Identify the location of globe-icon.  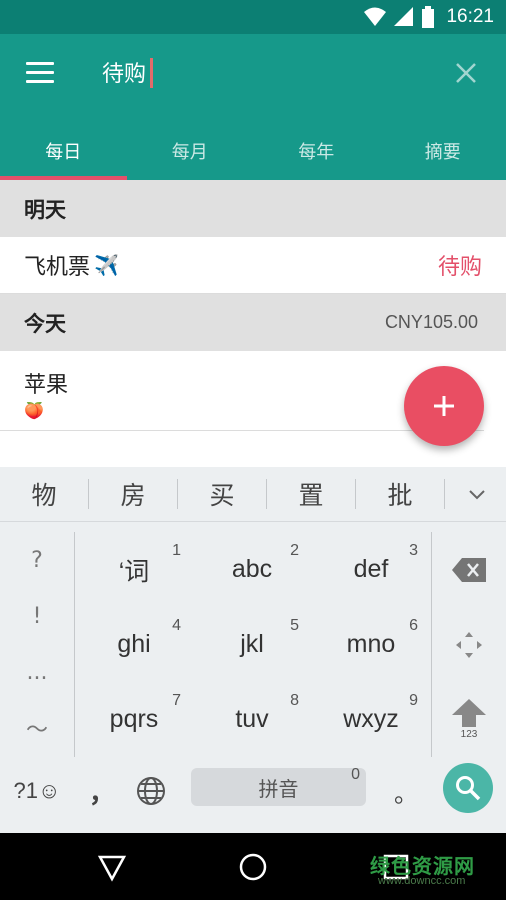
(151, 791).